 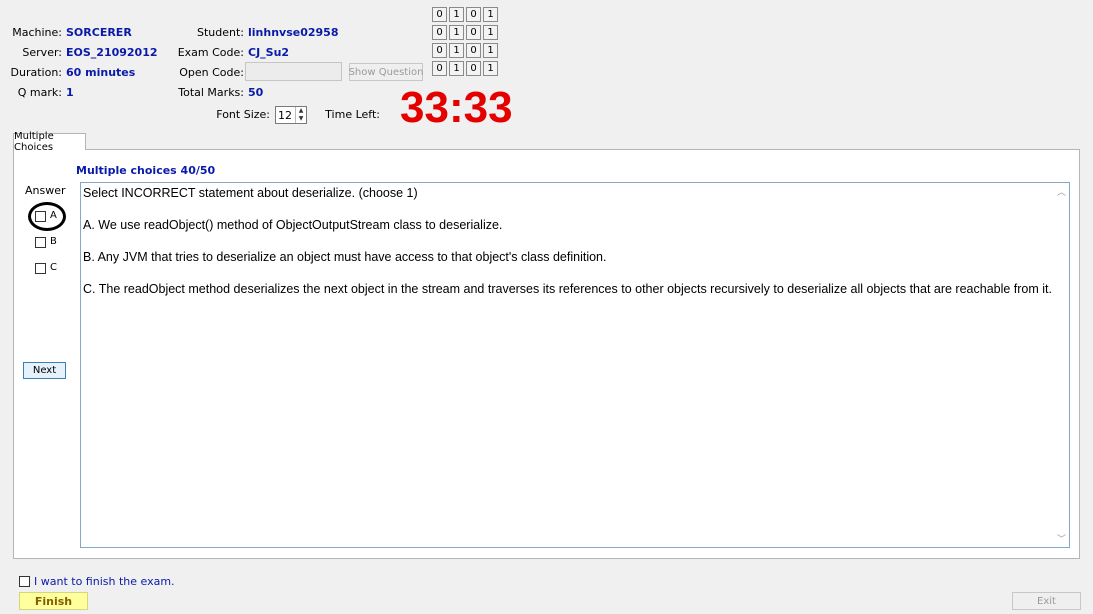 I want to click on bit-grid: 0 1 0 1 0 1 0 1 0 1 0 1 0 1 0 1, so click(x=469, y=43).